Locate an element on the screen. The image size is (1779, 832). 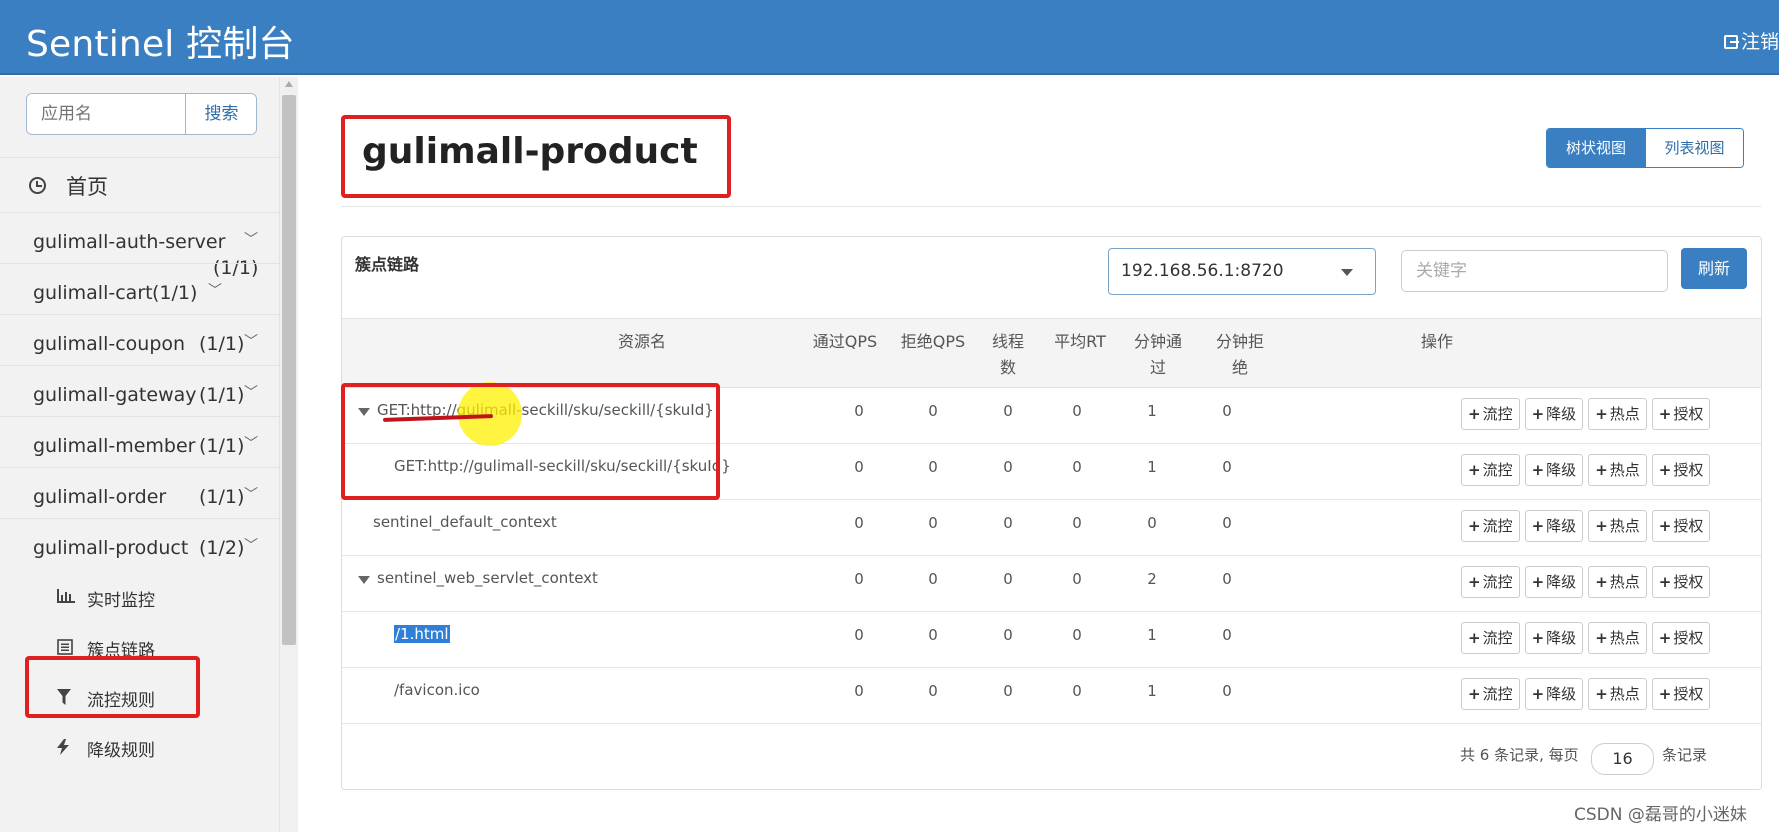
scrollbar-thumb is located at coordinates (289, 370).